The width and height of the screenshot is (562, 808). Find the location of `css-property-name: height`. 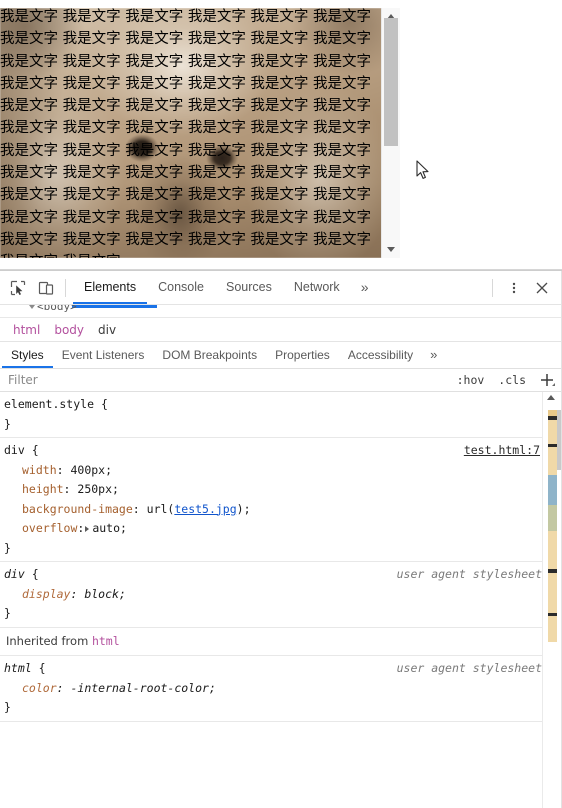

css-property-name: height is located at coordinates (43, 489).